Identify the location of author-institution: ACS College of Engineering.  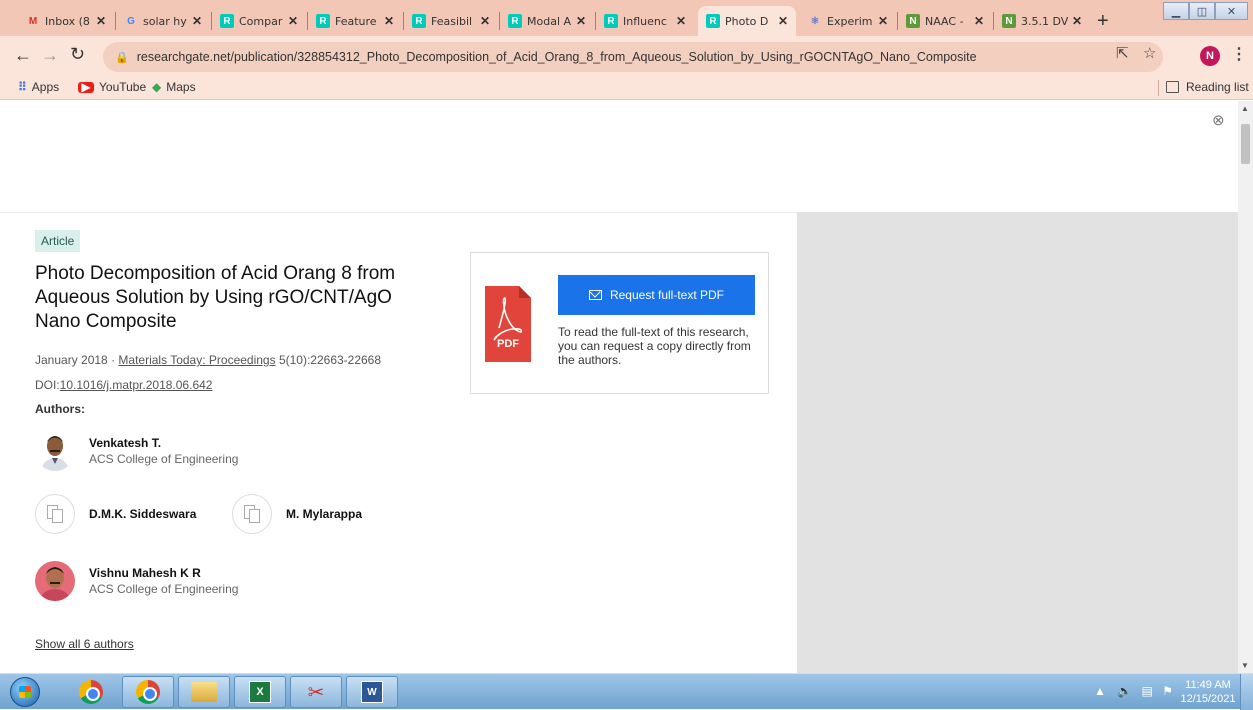
(164, 459).